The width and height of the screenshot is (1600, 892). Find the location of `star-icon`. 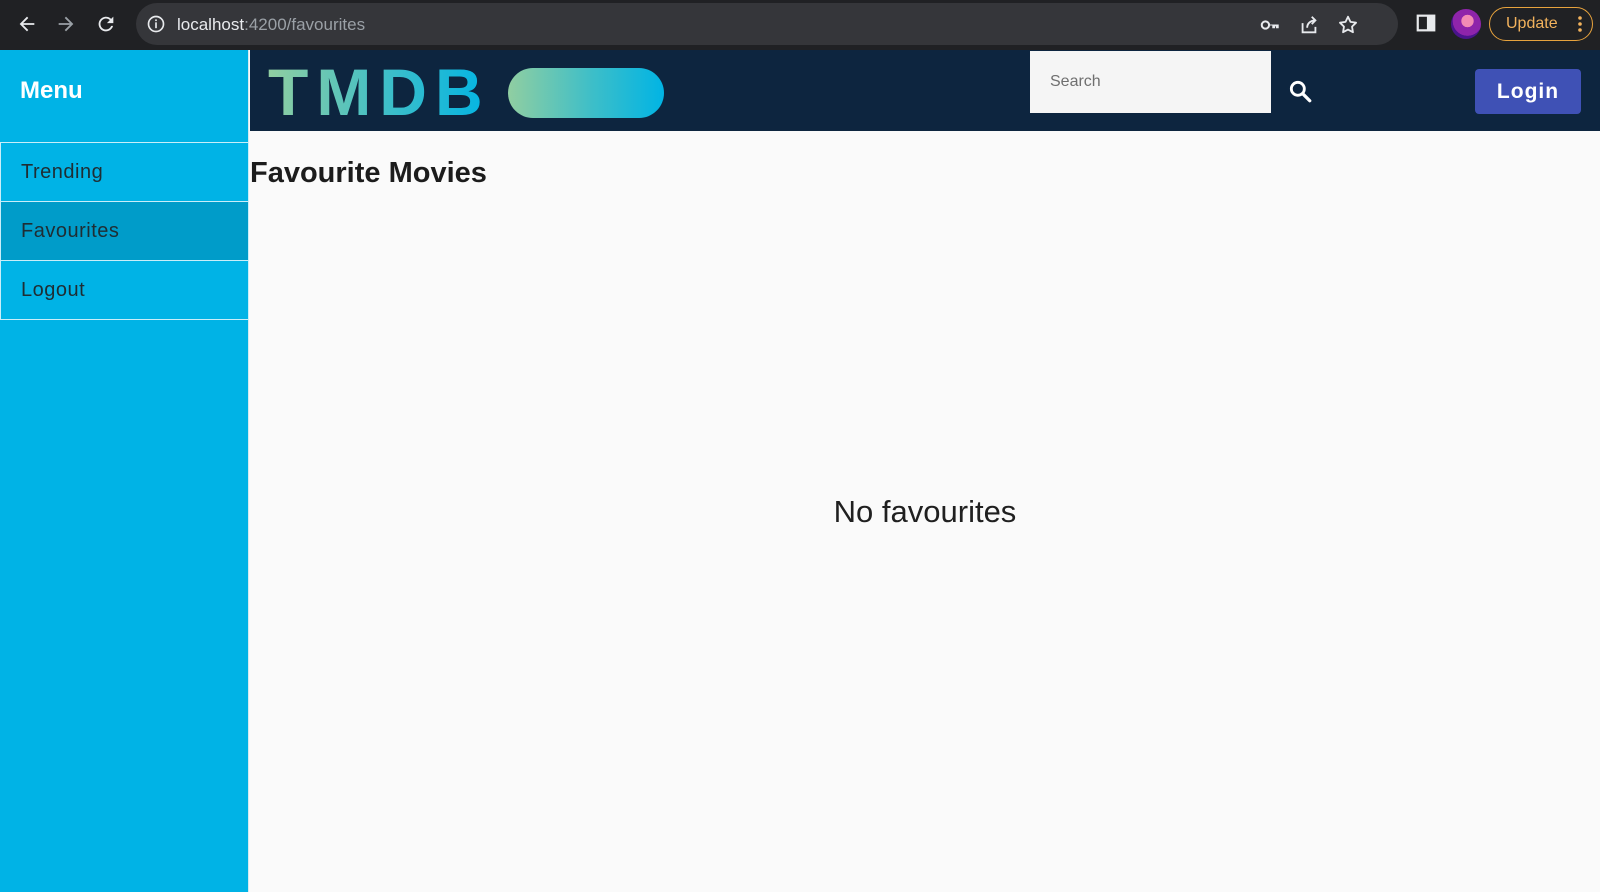

star-icon is located at coordinates (1348, 25).